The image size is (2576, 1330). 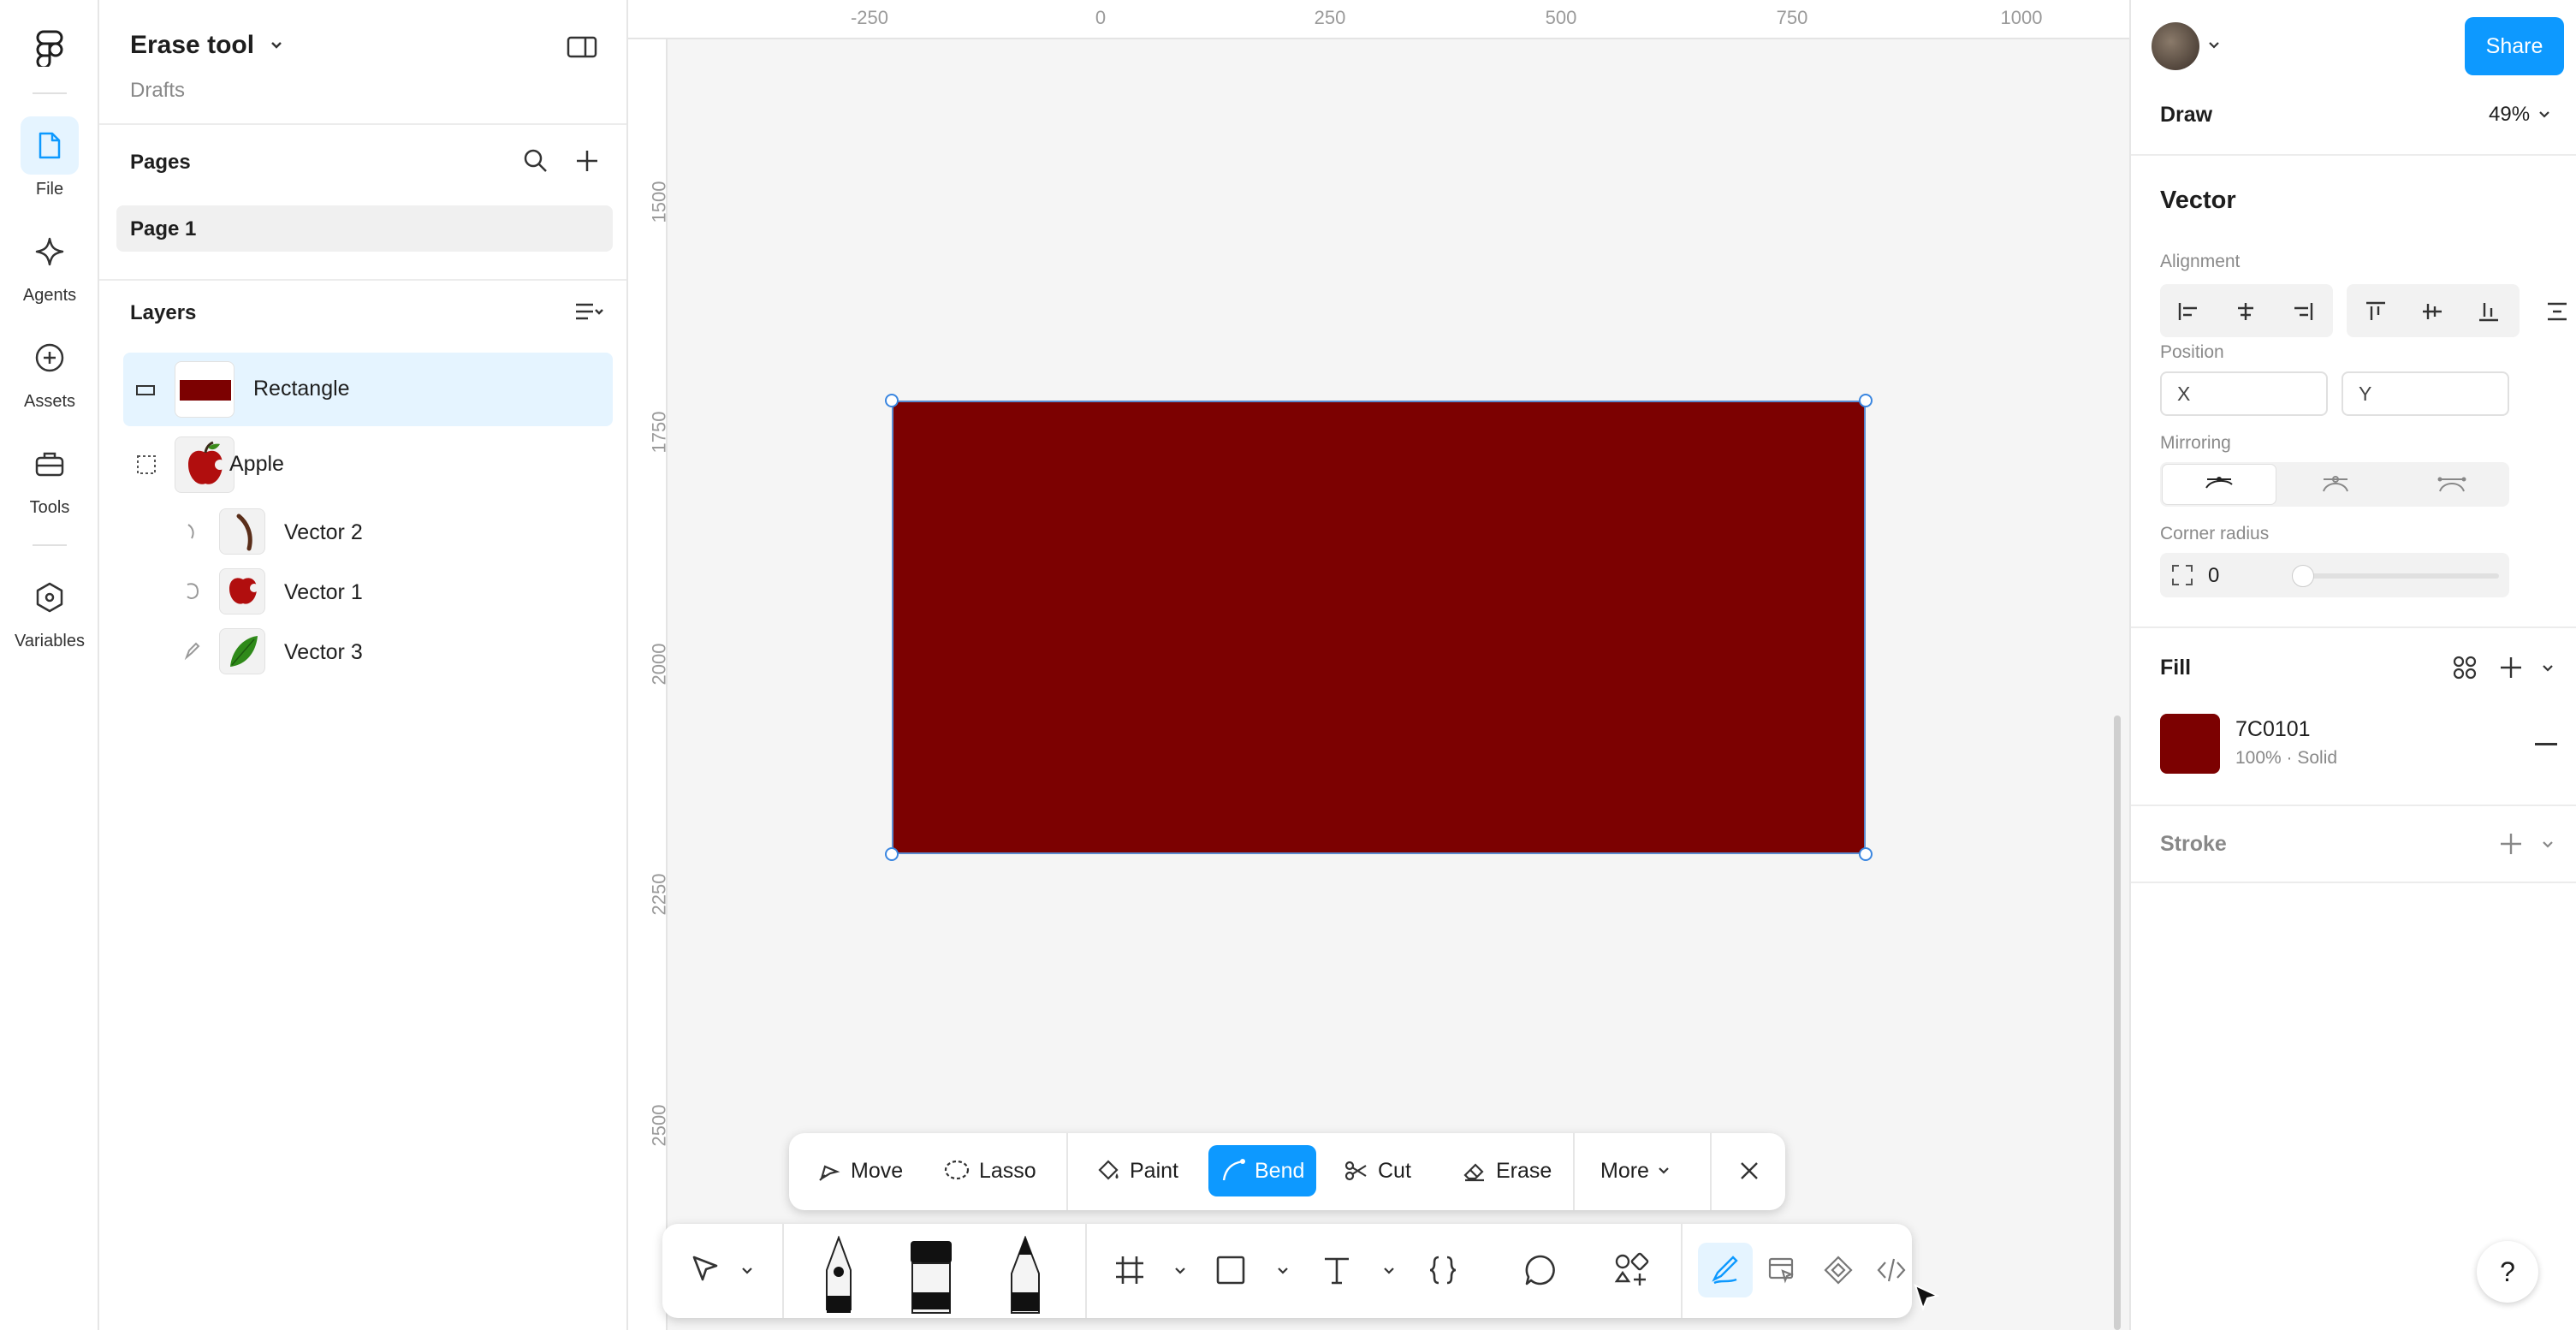 I want to click on bend-tool-button: Bend, so click(x=1262, y=1170).